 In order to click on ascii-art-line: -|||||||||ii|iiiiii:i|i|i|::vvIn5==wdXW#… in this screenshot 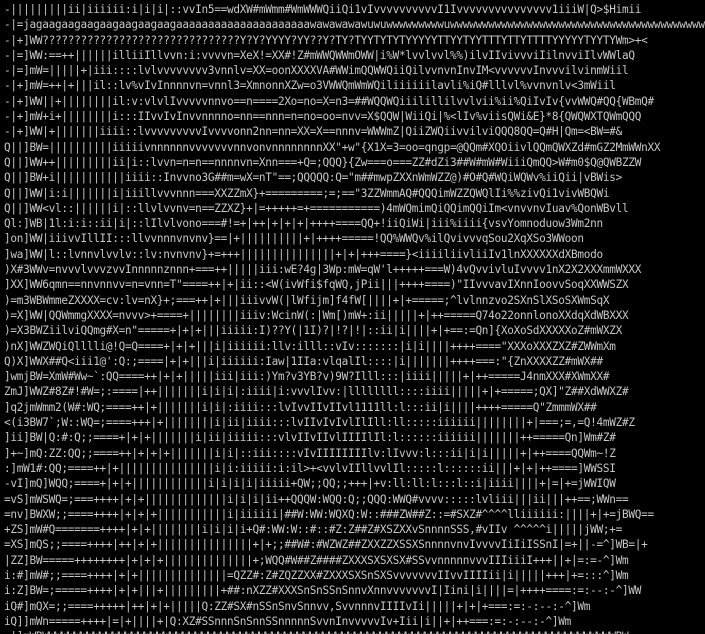, I will do `click(323, 9)`.